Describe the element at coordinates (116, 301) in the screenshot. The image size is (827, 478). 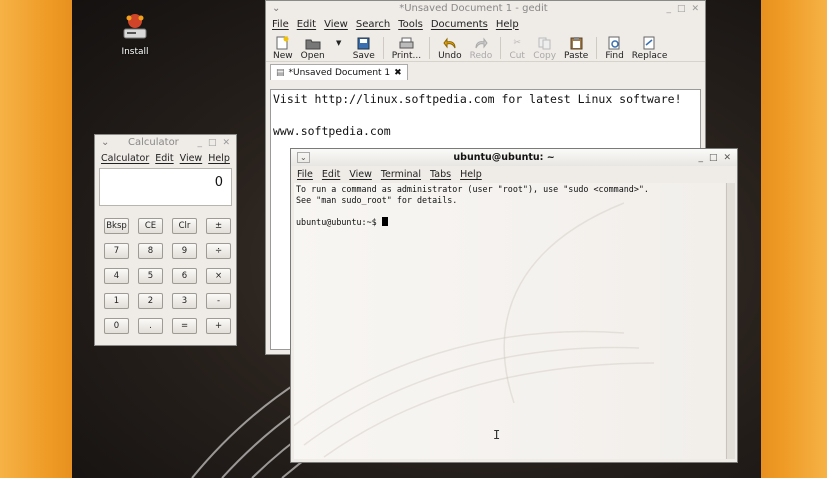
I see `key-1: 1` at that location.